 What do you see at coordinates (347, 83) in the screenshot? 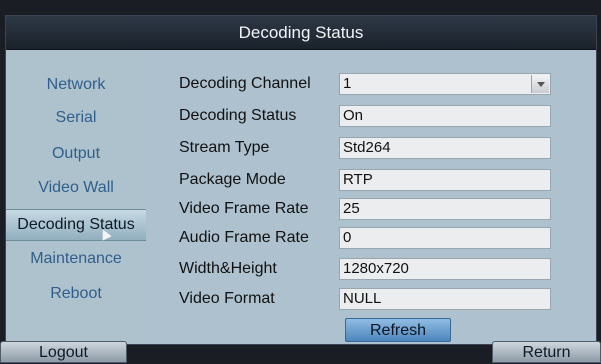
I see `decoding-channel-value: 1` at bounding box center [347, 83].